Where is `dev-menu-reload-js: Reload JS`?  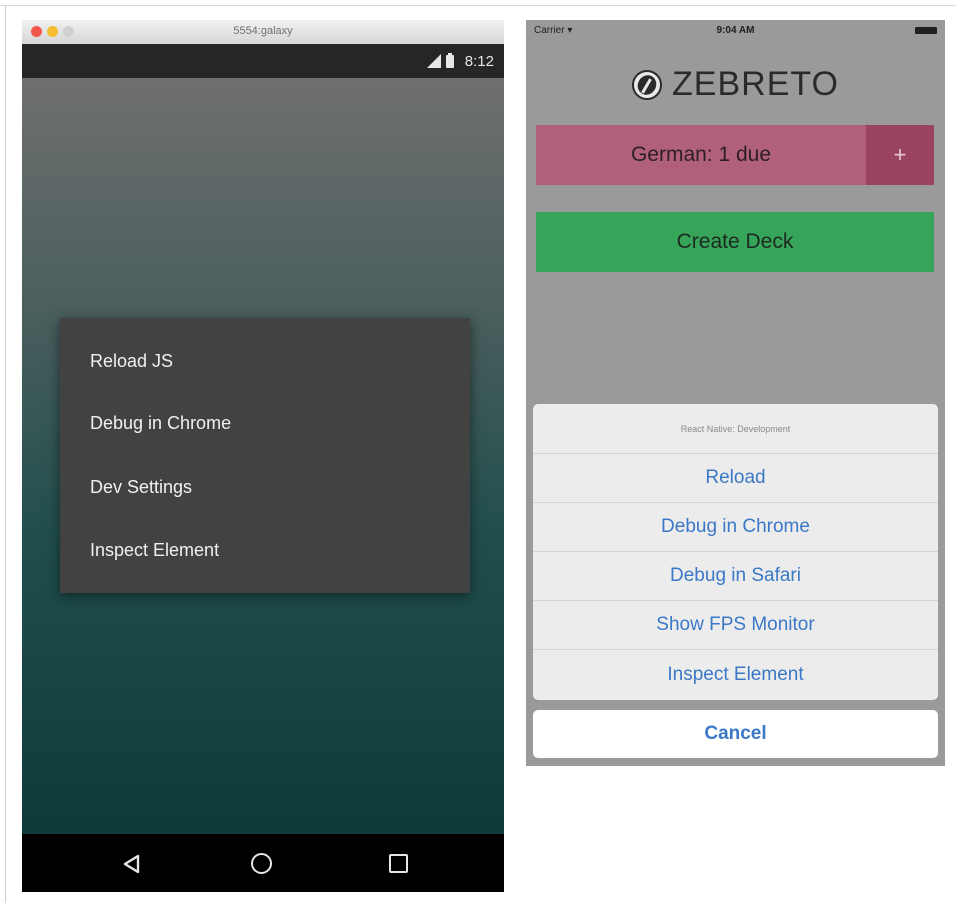 dev-menu-reload-js: Reload JS is located at coordinates (131, 361).